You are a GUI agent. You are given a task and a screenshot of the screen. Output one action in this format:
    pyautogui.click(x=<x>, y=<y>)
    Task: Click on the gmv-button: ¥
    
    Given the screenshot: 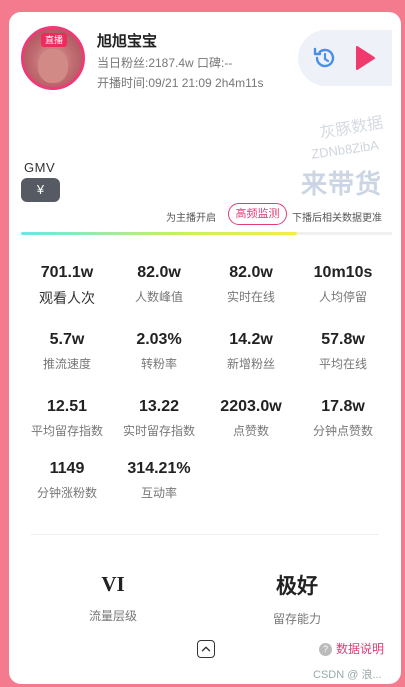 What is the action you would take?
    pyautogui.click(x=40, y=190)
    